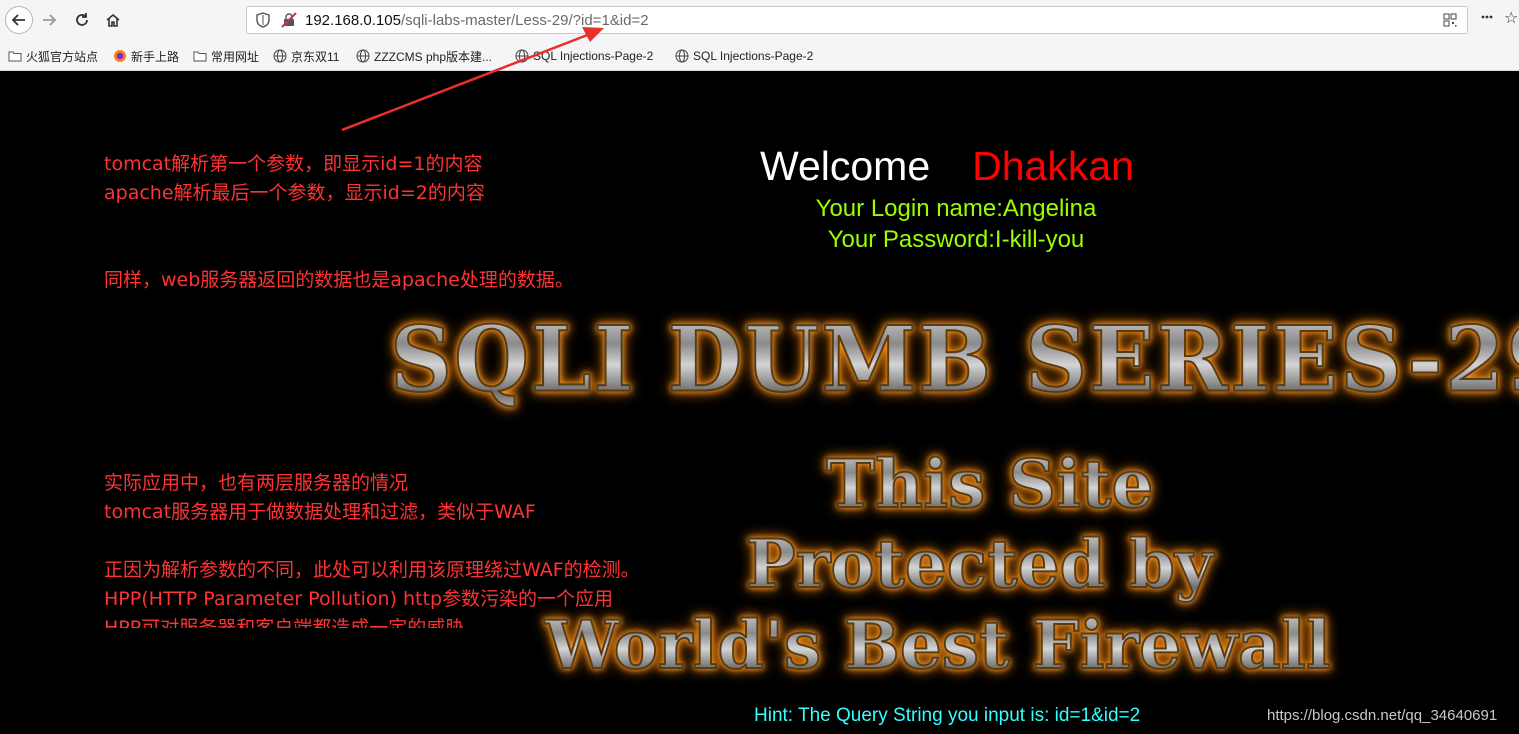 The image size is (1519, 734). Describe the element at coordinates (845, 166) in the screenshot. I see `welcome-word: Welcome` at that location.